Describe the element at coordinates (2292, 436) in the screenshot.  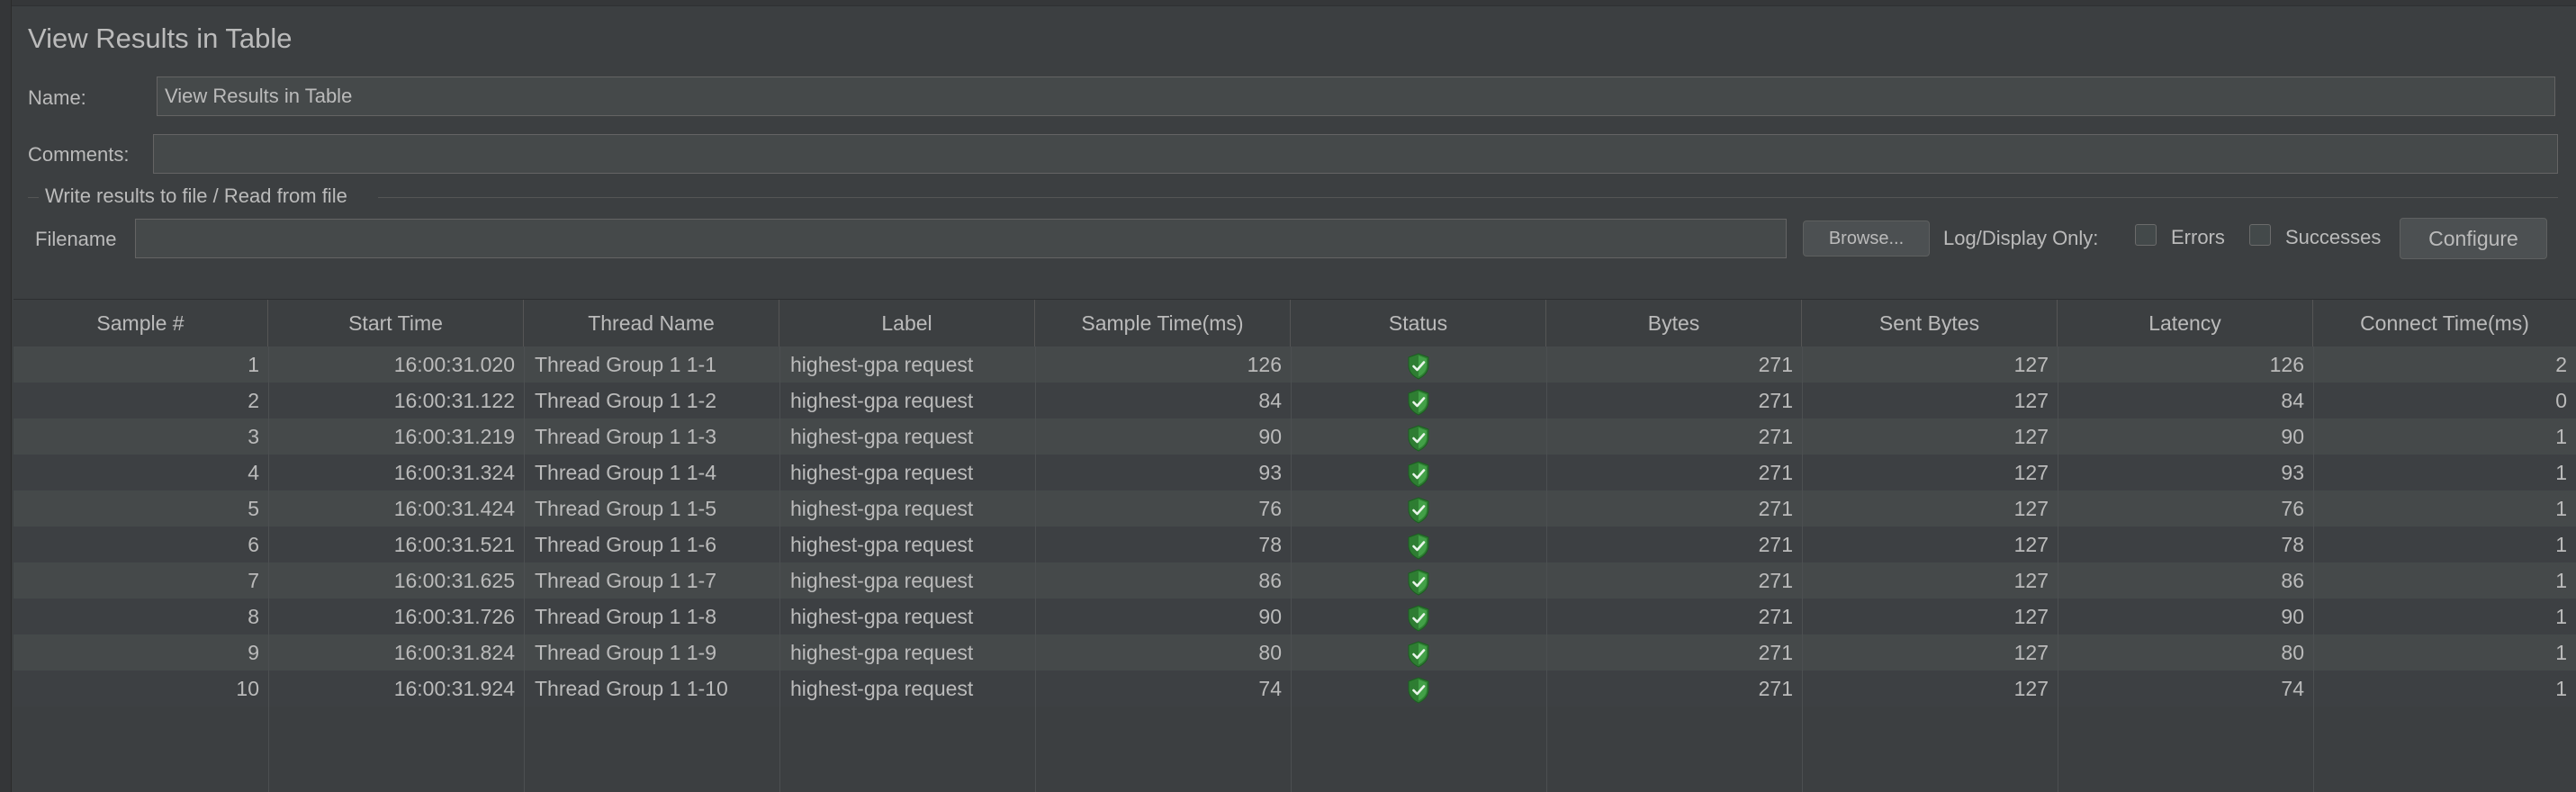
I see `cell-latency: 90` at that location.